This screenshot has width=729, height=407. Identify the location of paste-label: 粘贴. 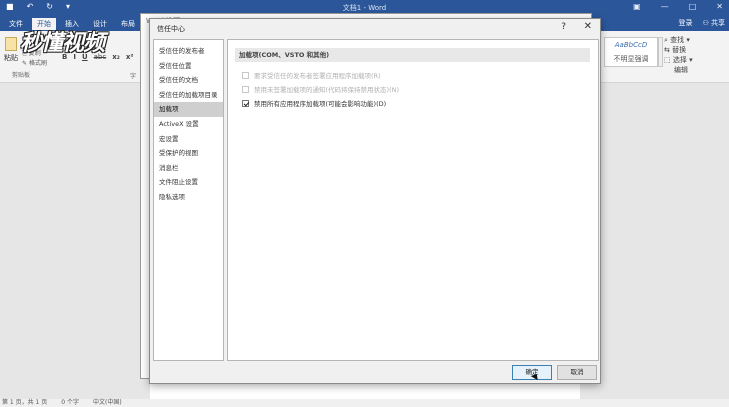
(11, 58).